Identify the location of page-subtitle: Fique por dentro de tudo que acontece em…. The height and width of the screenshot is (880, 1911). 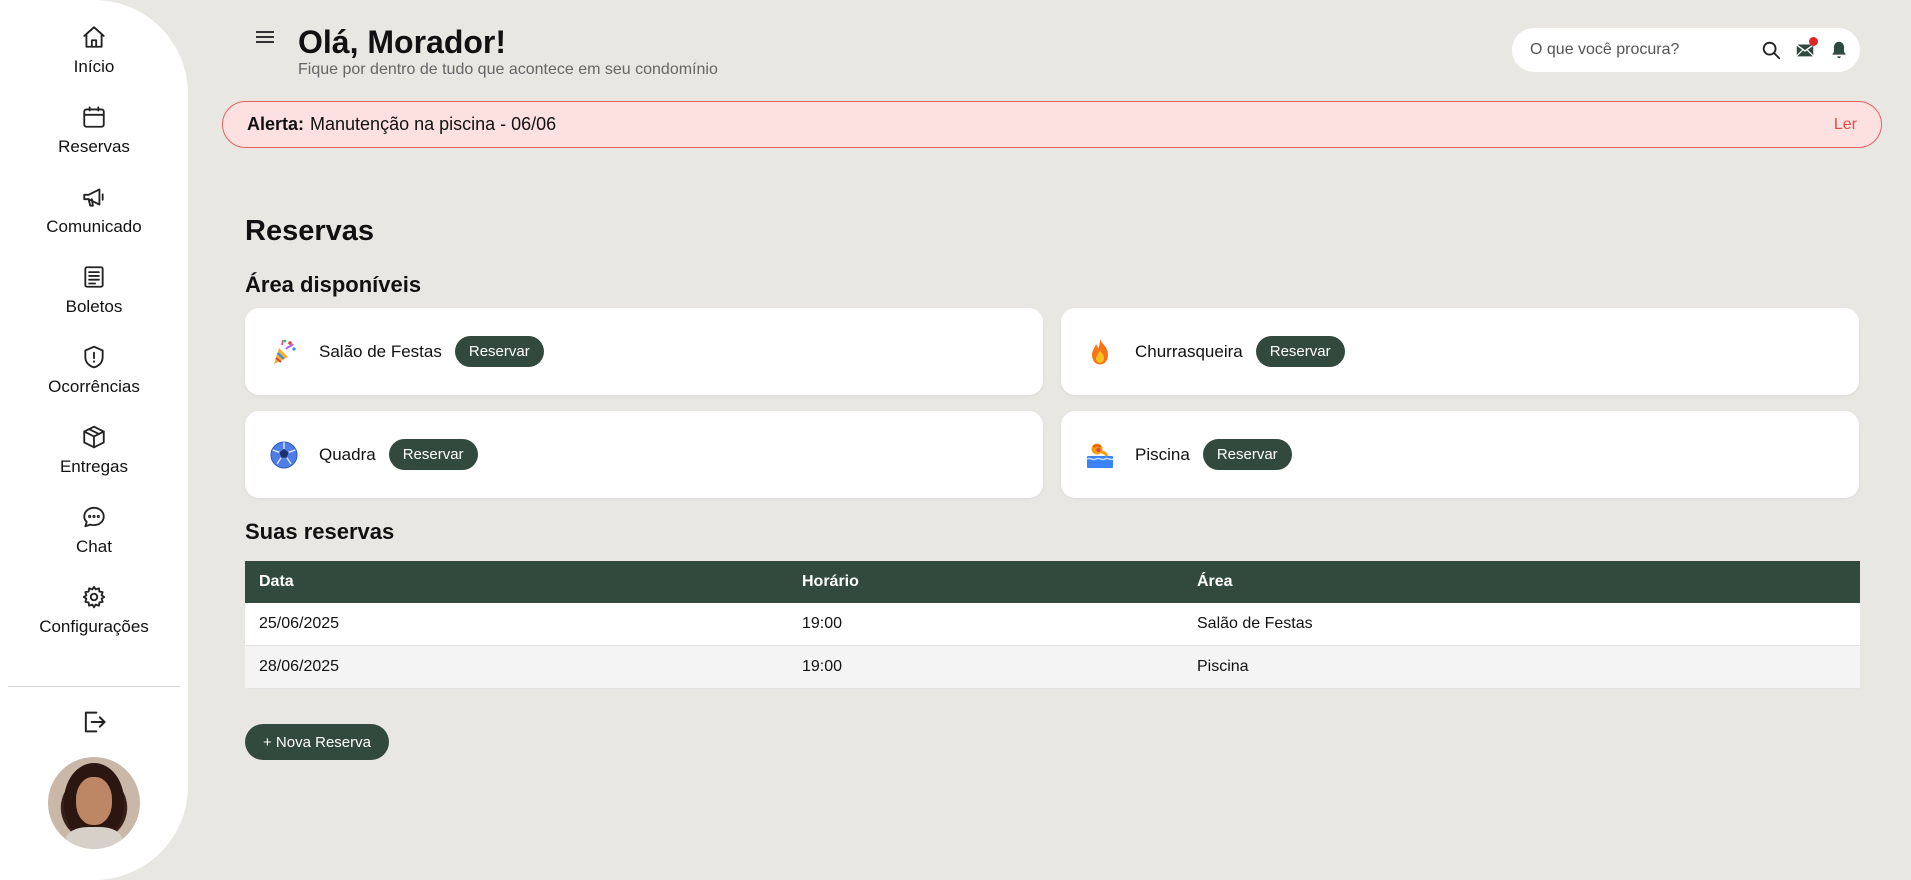
(508, 69).